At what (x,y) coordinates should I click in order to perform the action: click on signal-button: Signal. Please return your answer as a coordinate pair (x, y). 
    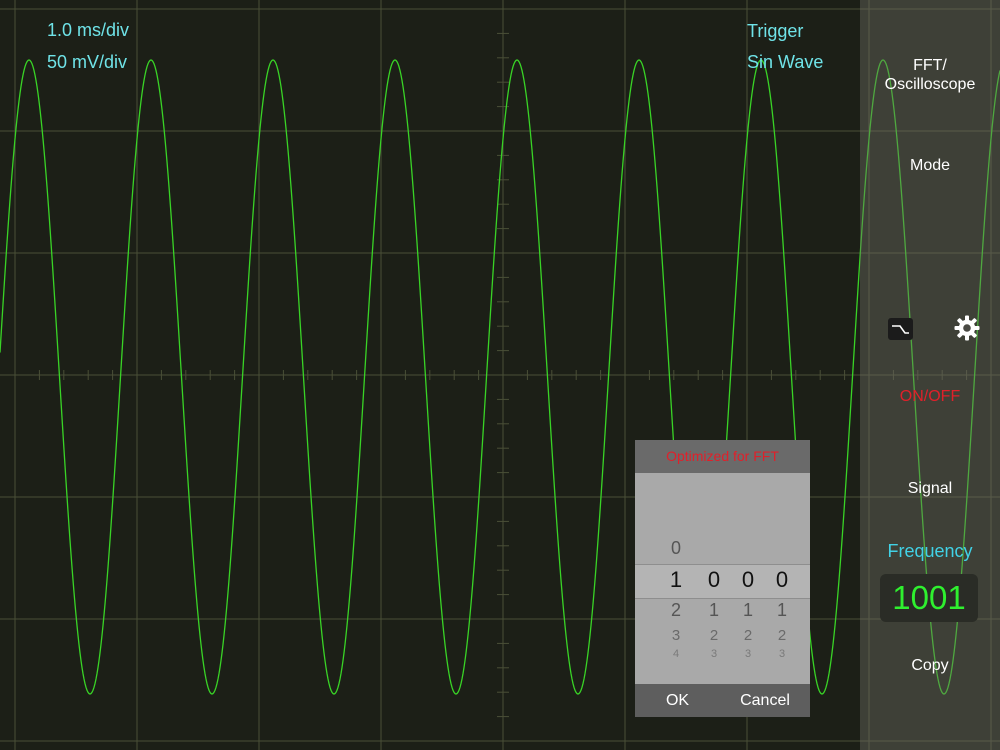
    Looking at the image, I should click on (930, 488).